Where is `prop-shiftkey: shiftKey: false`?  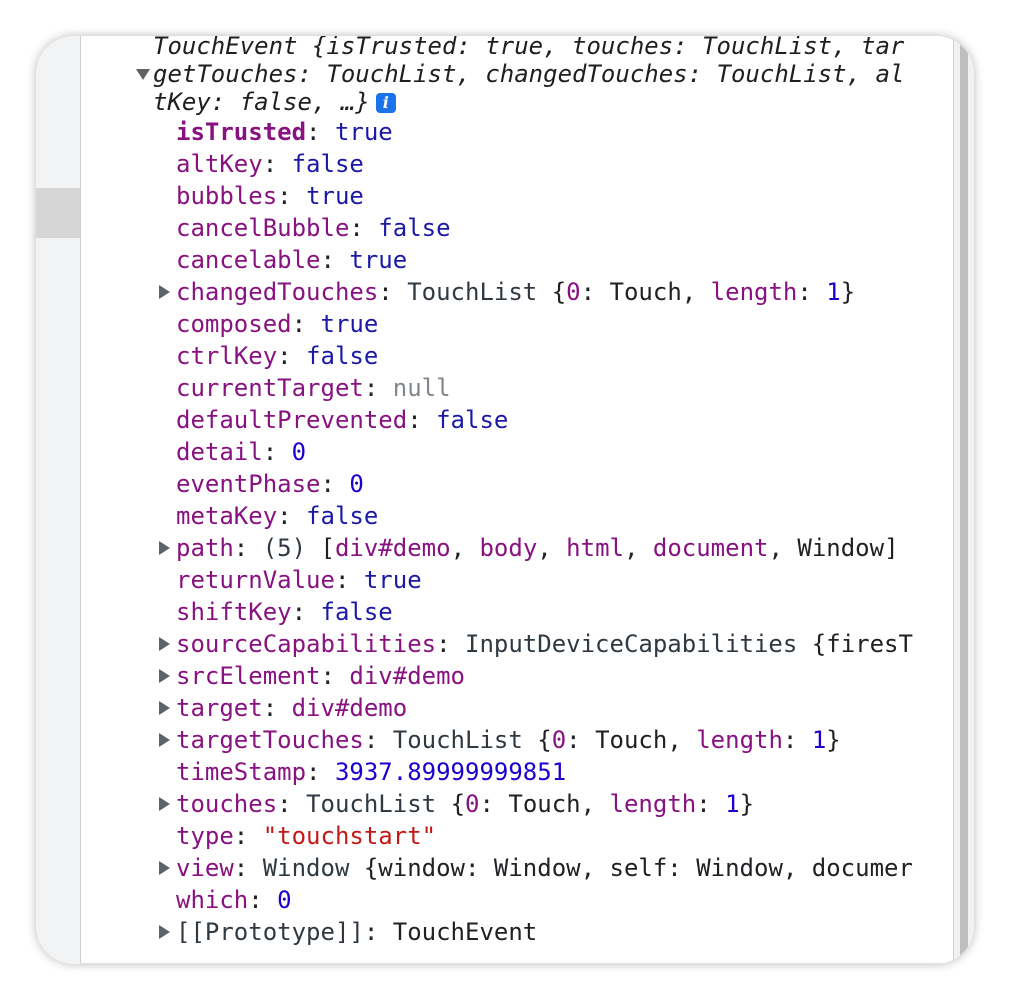
prop-shiftkey: shiftKey: false is located at coordinates (284, 612).